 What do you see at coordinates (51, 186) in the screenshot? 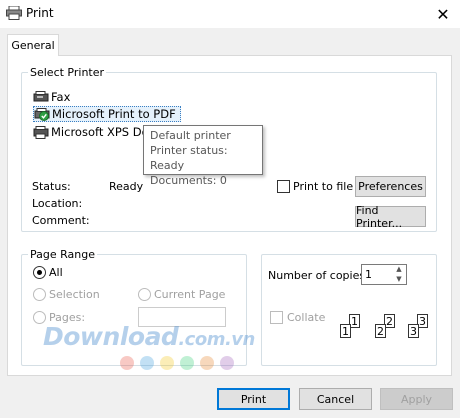
I see `status-label: Status:` at bounding box center [51, 186].